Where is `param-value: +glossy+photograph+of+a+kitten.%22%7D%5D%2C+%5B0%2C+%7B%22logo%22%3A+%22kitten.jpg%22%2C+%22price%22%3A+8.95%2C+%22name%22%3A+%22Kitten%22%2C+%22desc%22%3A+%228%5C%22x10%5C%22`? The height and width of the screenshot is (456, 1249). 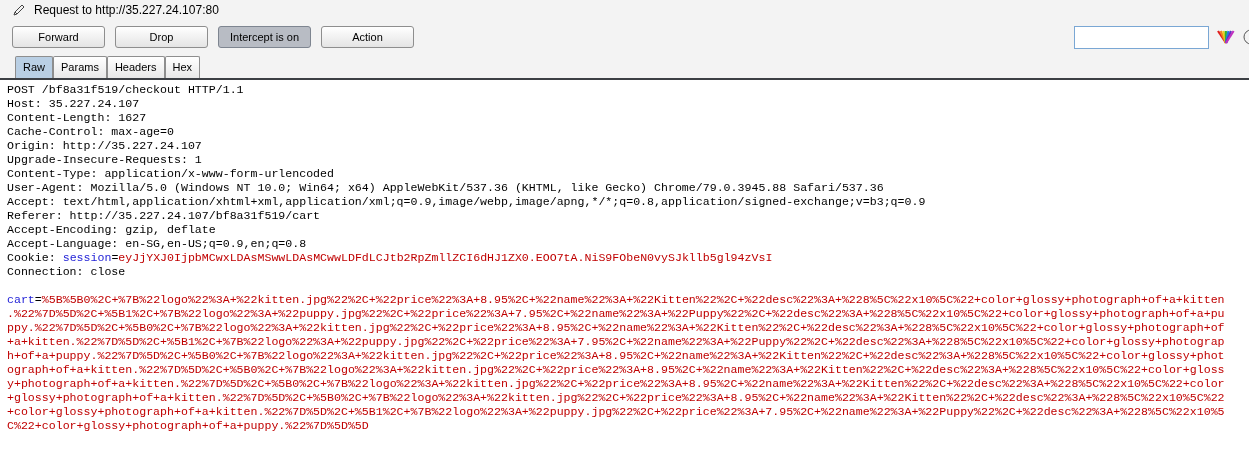 param-value: +glossy+photograph+of+a+kitten.%22%7D%5D%2C+%5B0%2C+%7B%22logo%22%3A+%22kitten.jpg%22%2C+%22price%22%3A+8.95%2C+%22name%22%3A+%22Kitten%22%2C+%22desc%22%3A+%228%5C%22x10%5C%22 is located at coordinates (616, 398).